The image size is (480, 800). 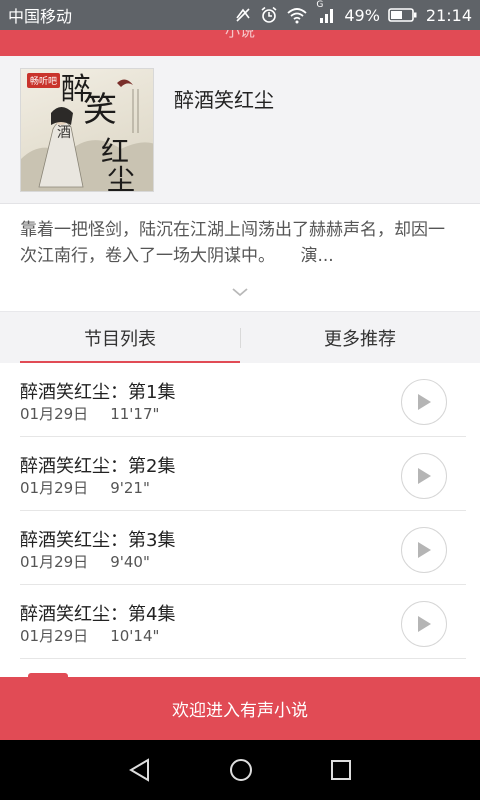 What do you see at coordinates (135, 636) in the screenshot?
I see `episode-duration: 10'14"` at bounding box center [135, 636].